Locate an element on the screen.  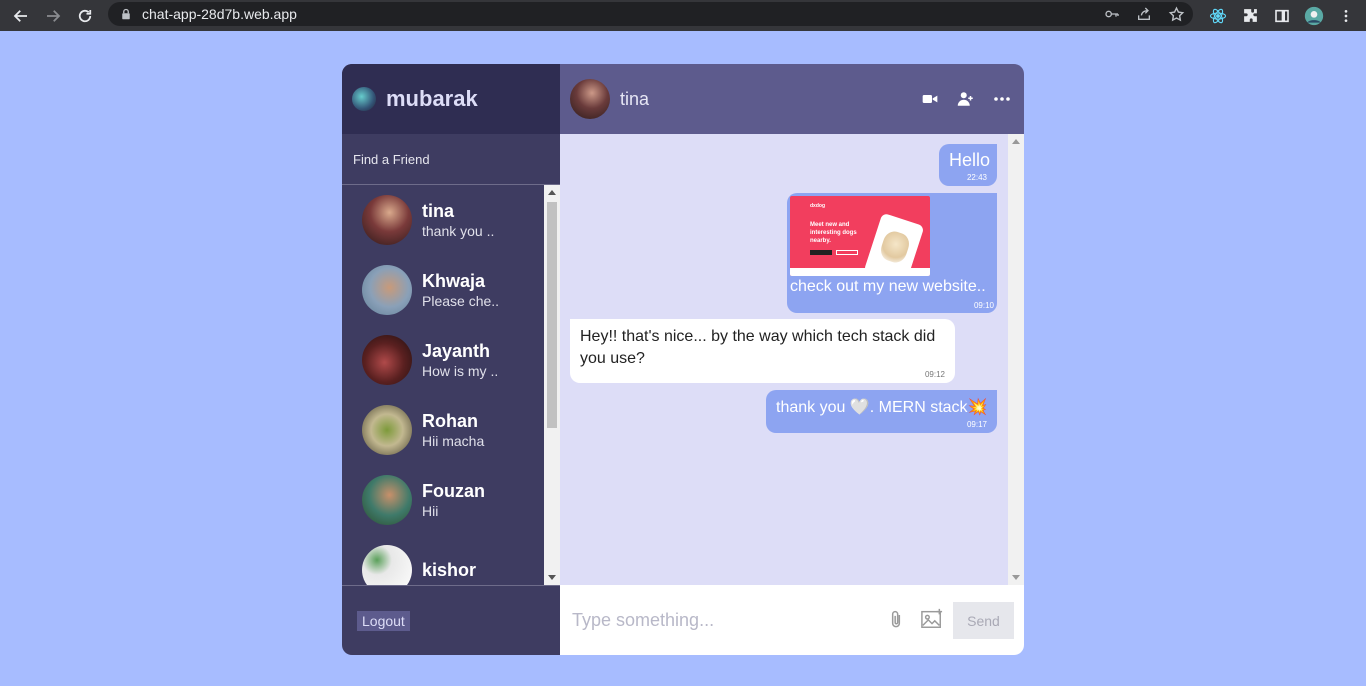
chat-item-name: Khwaja is located at coordinates (454, 281).